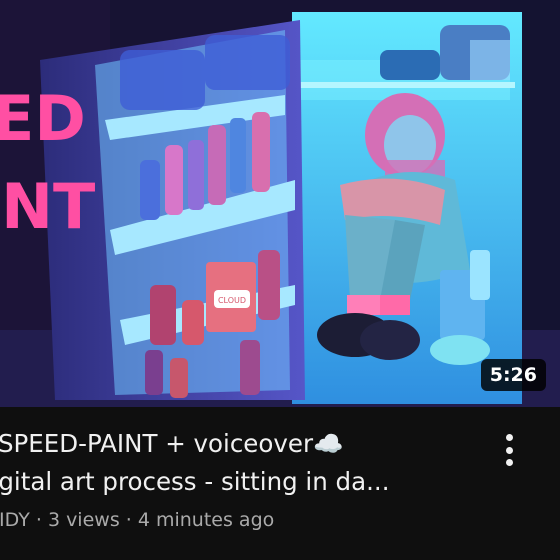 The height and width of the screenshot is (560, 560). I want to click on carton-label: CLOUD, so click(232, 300).